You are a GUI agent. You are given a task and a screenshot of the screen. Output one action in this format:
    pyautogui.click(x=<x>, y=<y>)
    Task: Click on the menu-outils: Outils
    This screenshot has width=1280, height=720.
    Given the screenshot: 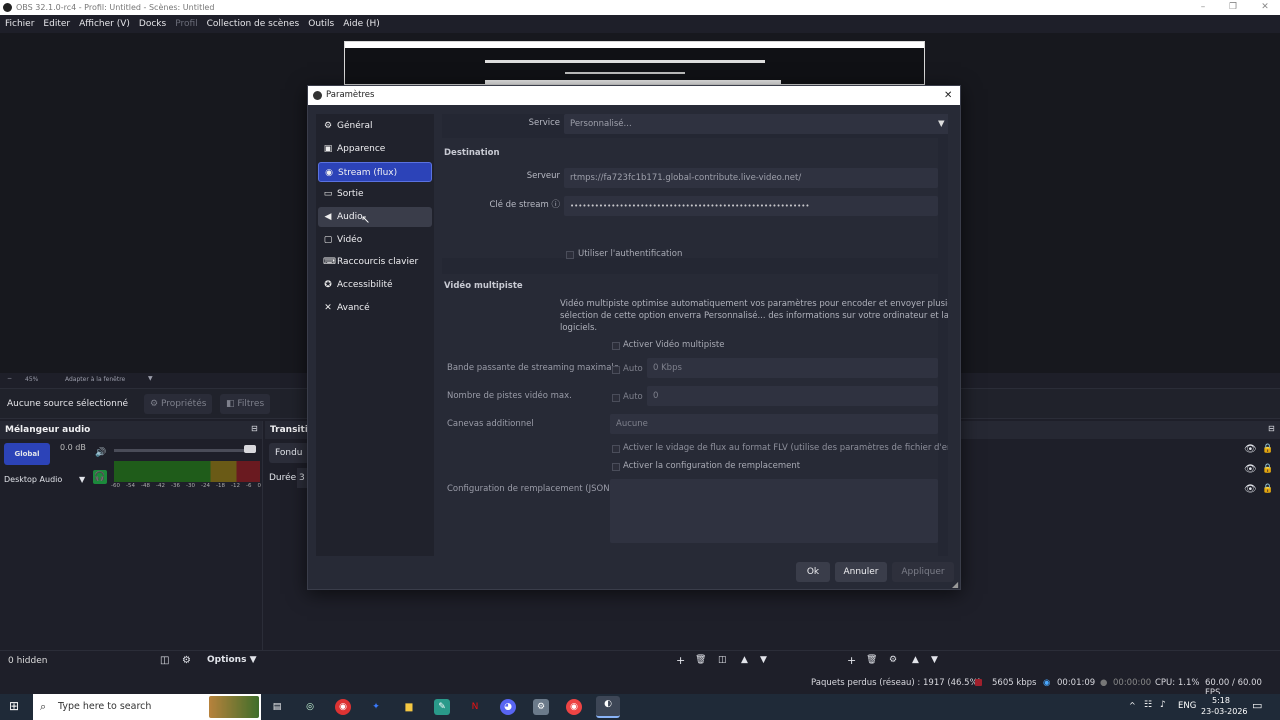 What is the action you would take?
    pyautogui.click(x=321, y=24)
    